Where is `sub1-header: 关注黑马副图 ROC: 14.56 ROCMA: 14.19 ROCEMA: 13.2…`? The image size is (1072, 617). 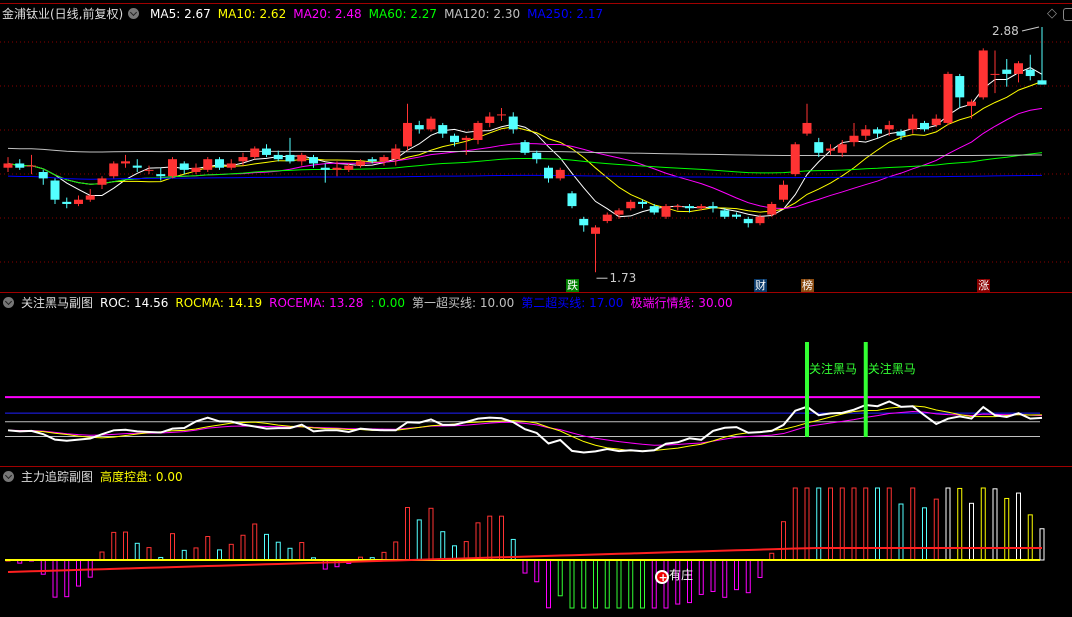 sub1-header: 关注黑马副图 ROC: 14.56 ROCMA: 14.19 ROCEMA: 13.2… is located at coordinates (373, 303).